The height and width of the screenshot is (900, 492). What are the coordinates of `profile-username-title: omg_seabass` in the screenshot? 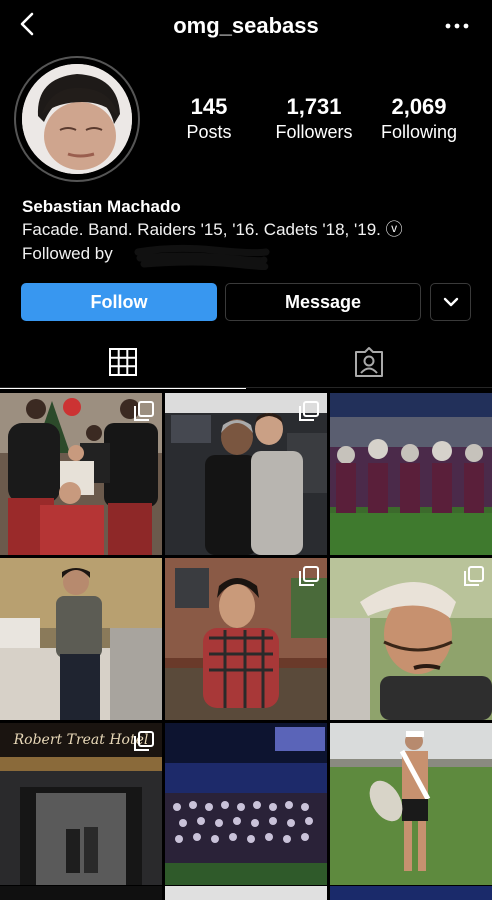 It's located at (246, 25).